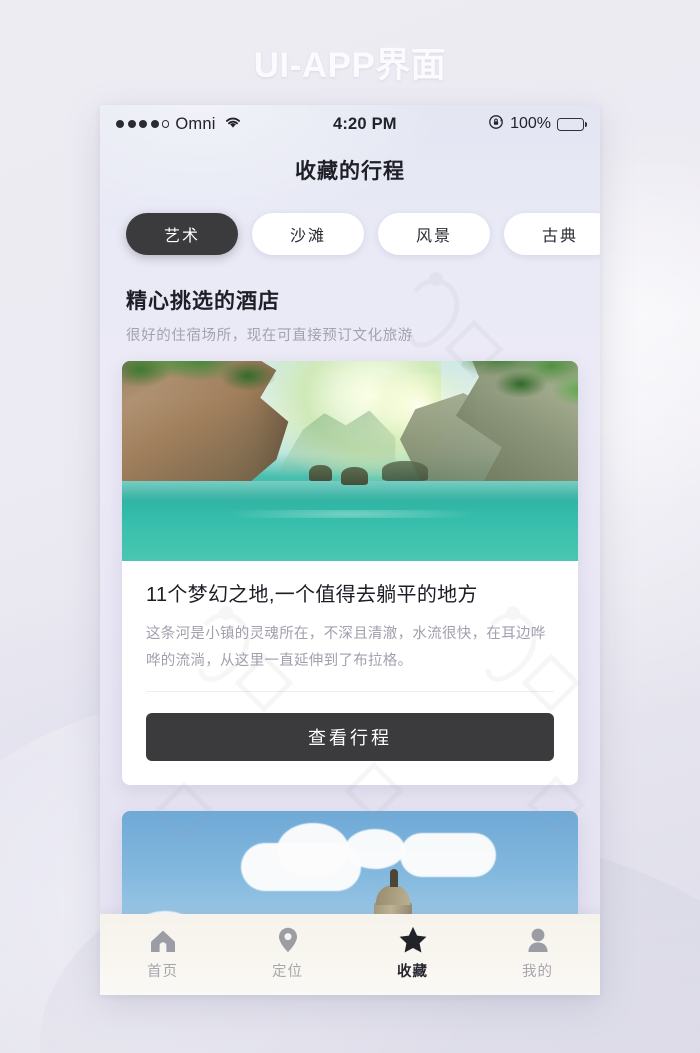 The width and height of the screenshot is (700, 1053). Describe the element at coordinates (350, 736) in the screenshot. I see `view-itinerary-button: 查看行程` at that location.